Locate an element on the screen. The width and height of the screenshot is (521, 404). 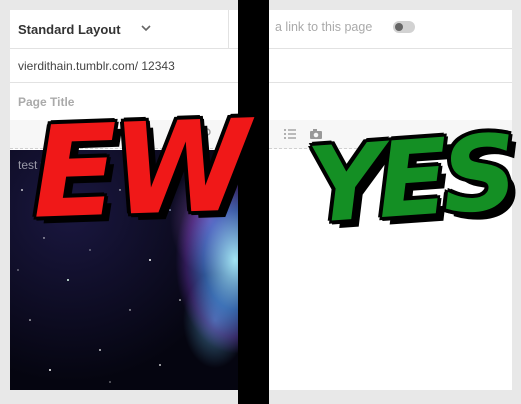
yes-label: YES is located at coordinates (409, 179).